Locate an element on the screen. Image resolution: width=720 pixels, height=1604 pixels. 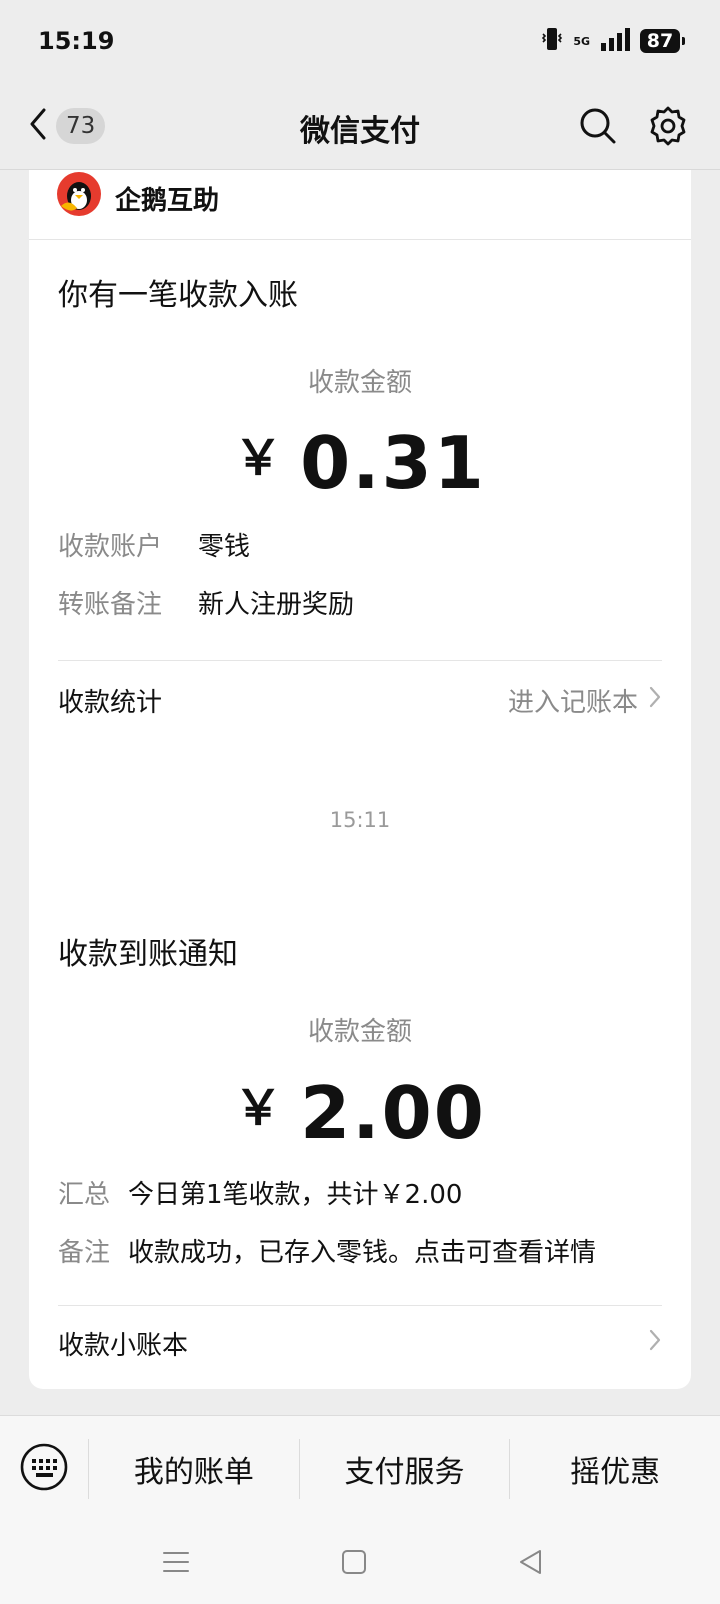
footer-right: 进入记账本 is located at coordinates (585, 700).